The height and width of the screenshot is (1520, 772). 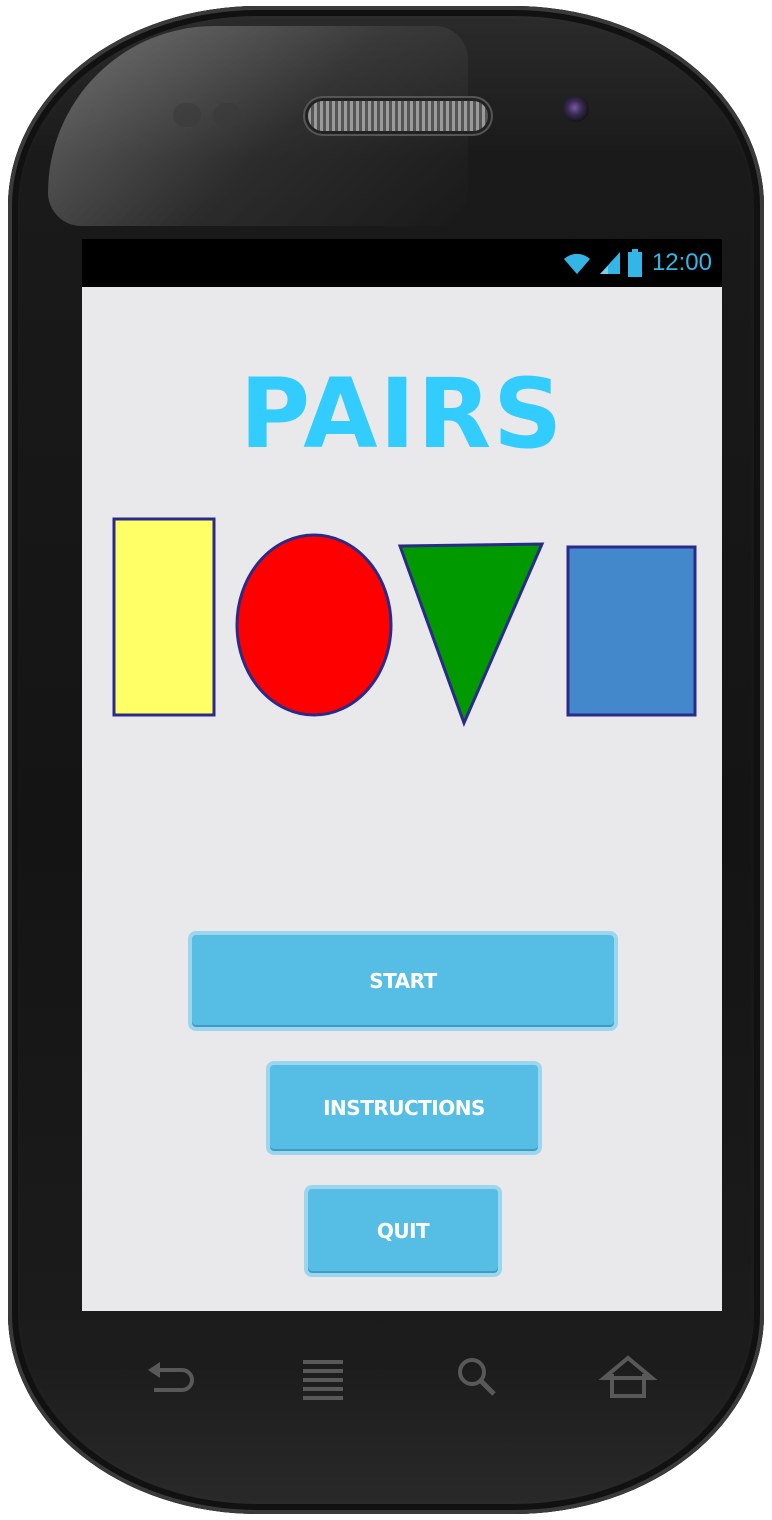 What do you see at coordinates (402, 414) in the screenshot?
I see `app-title: PAIRS` at bounding box center [402, 414].